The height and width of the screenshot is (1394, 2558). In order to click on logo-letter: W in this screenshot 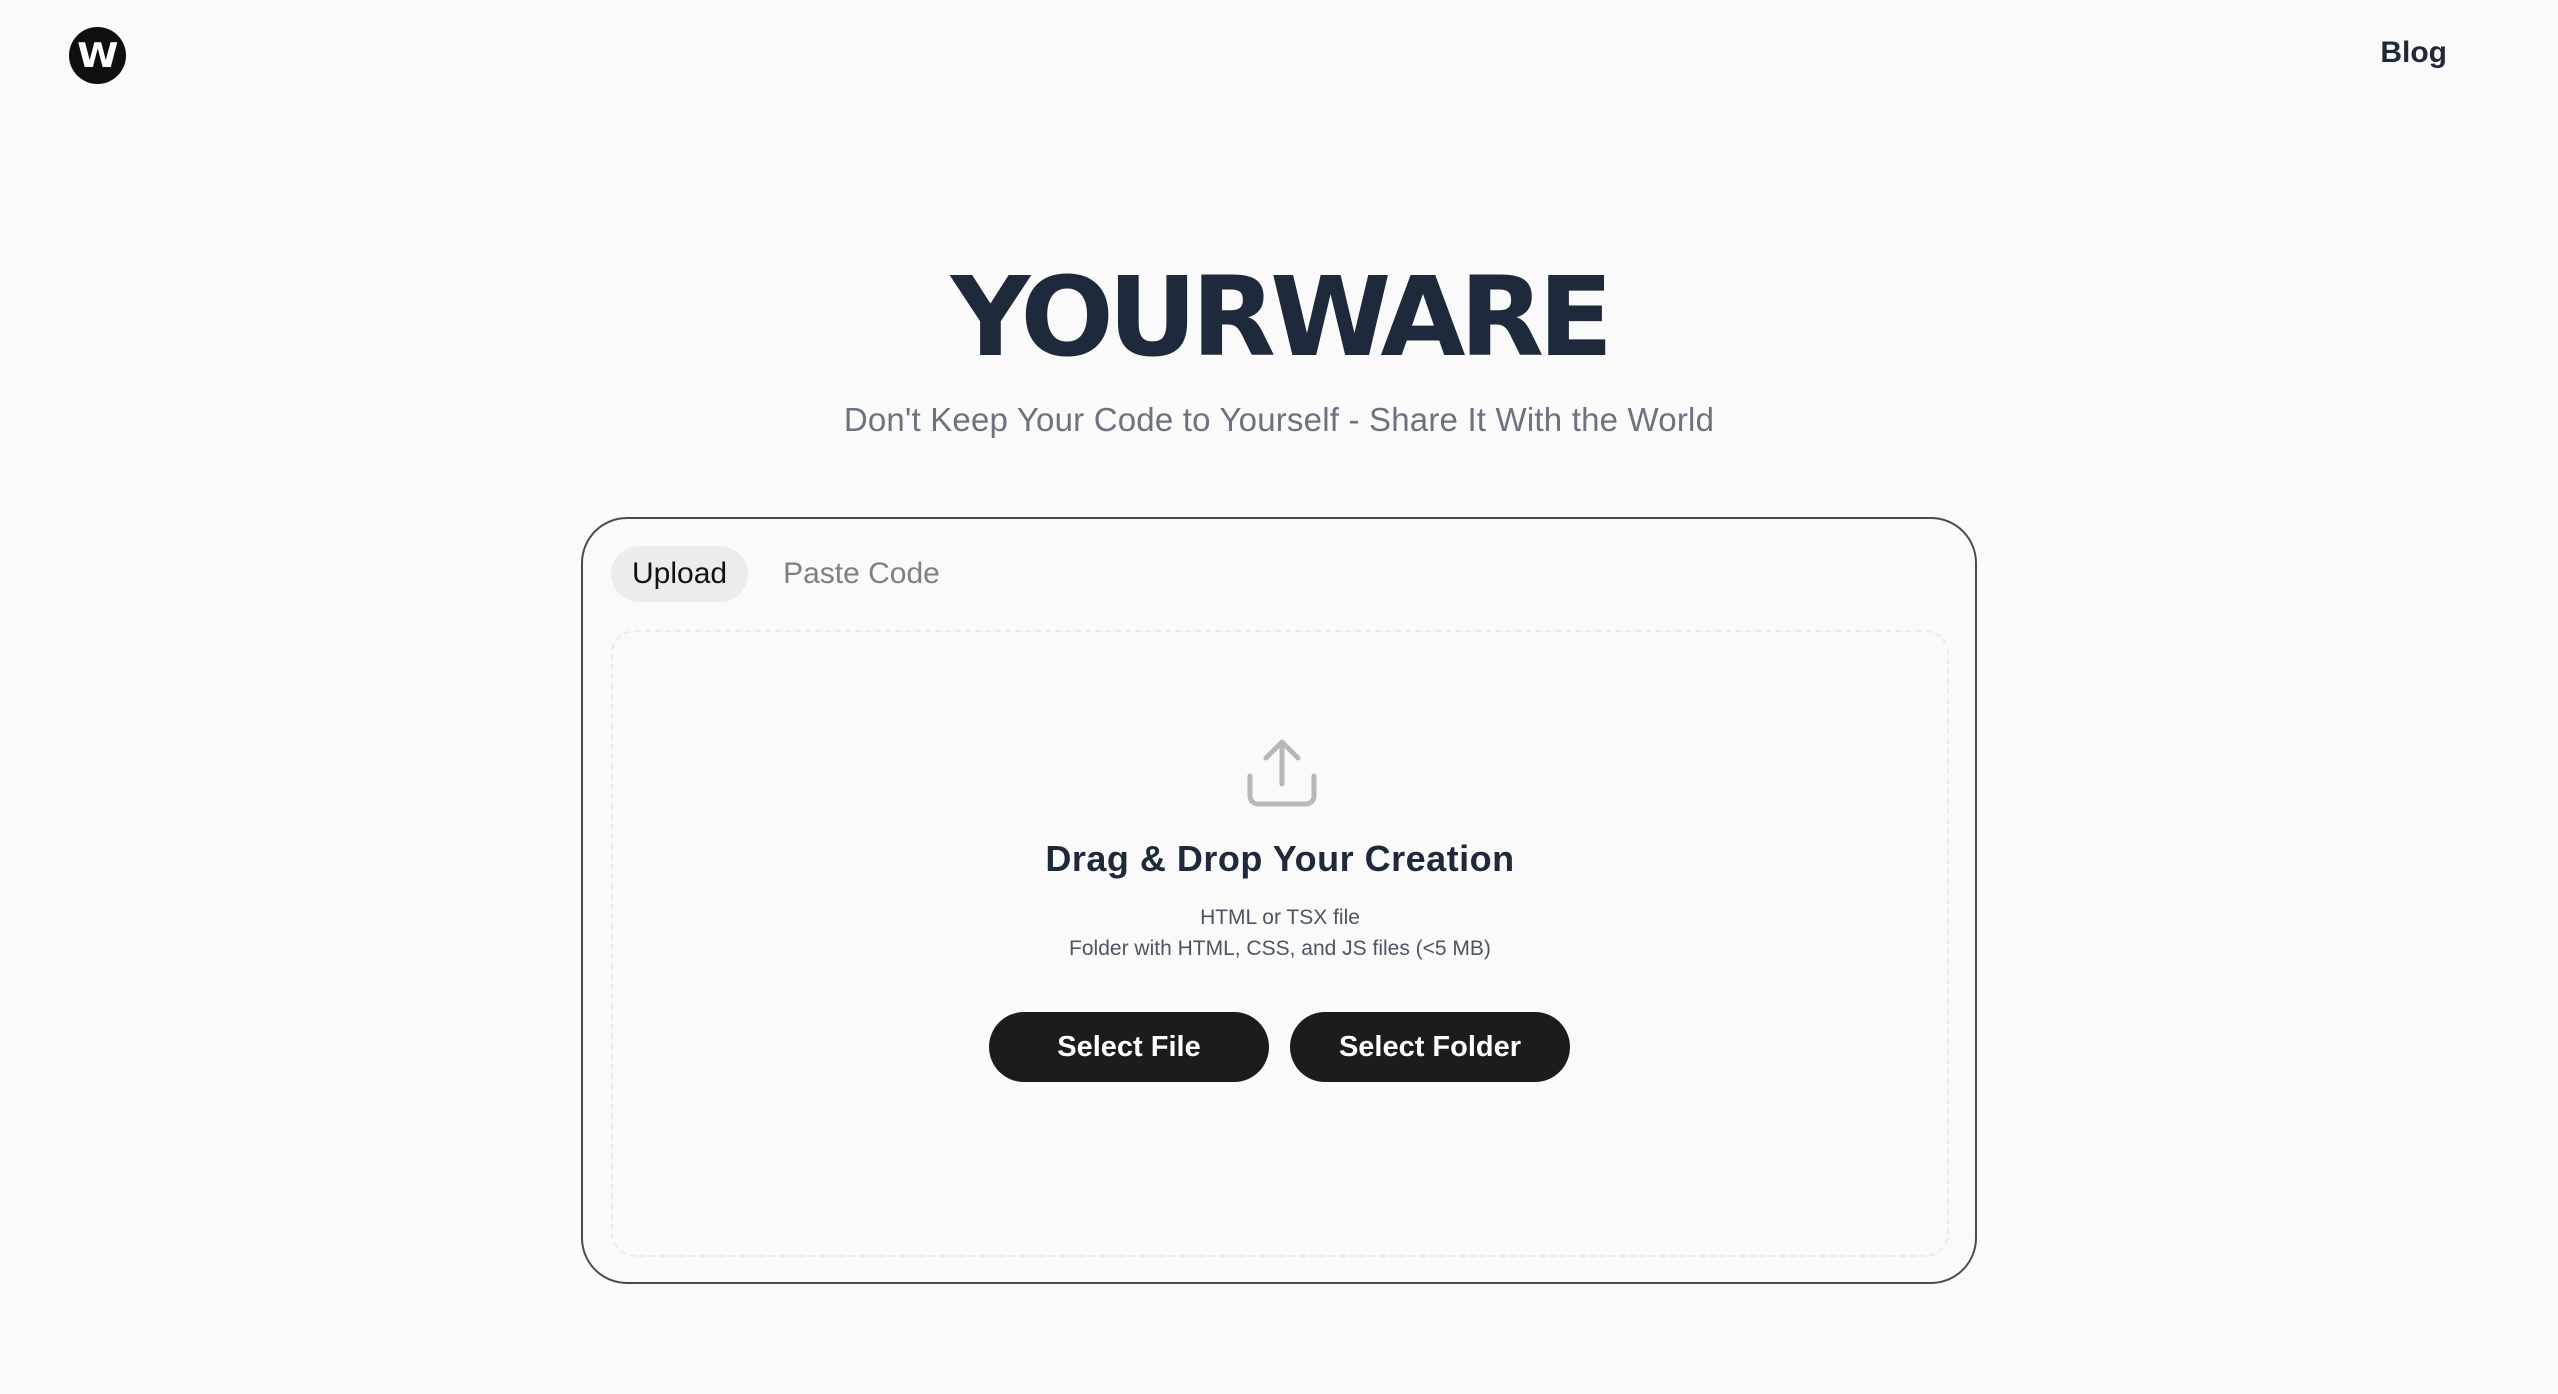, I will do `click(97, 55)`.